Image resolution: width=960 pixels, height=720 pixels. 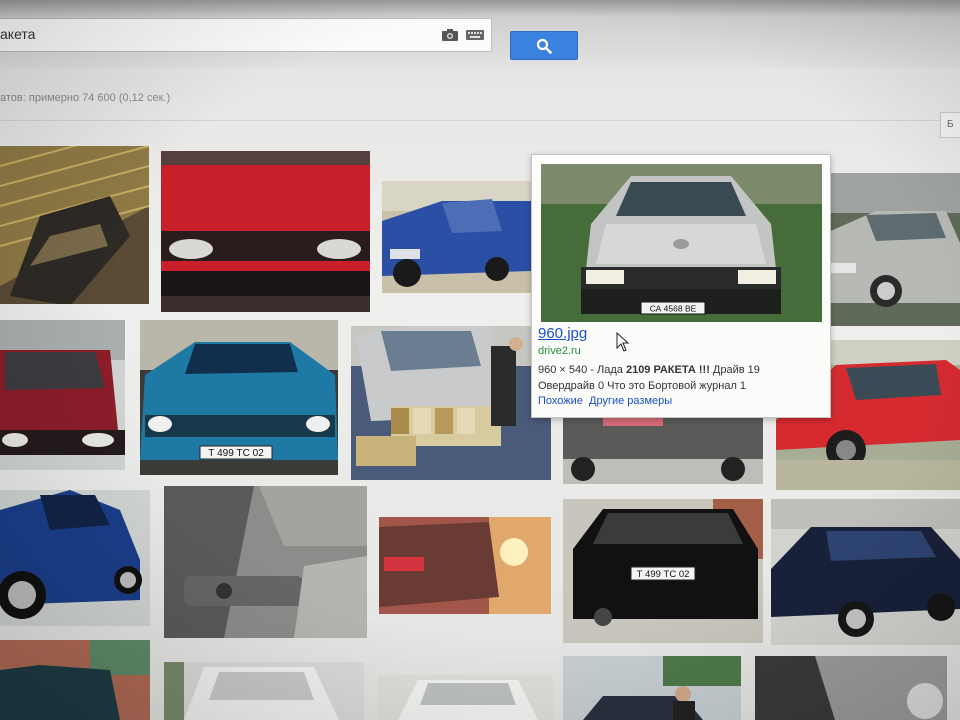 I want to click on image-dark-lada-bottom, so click(x=851, y=688).